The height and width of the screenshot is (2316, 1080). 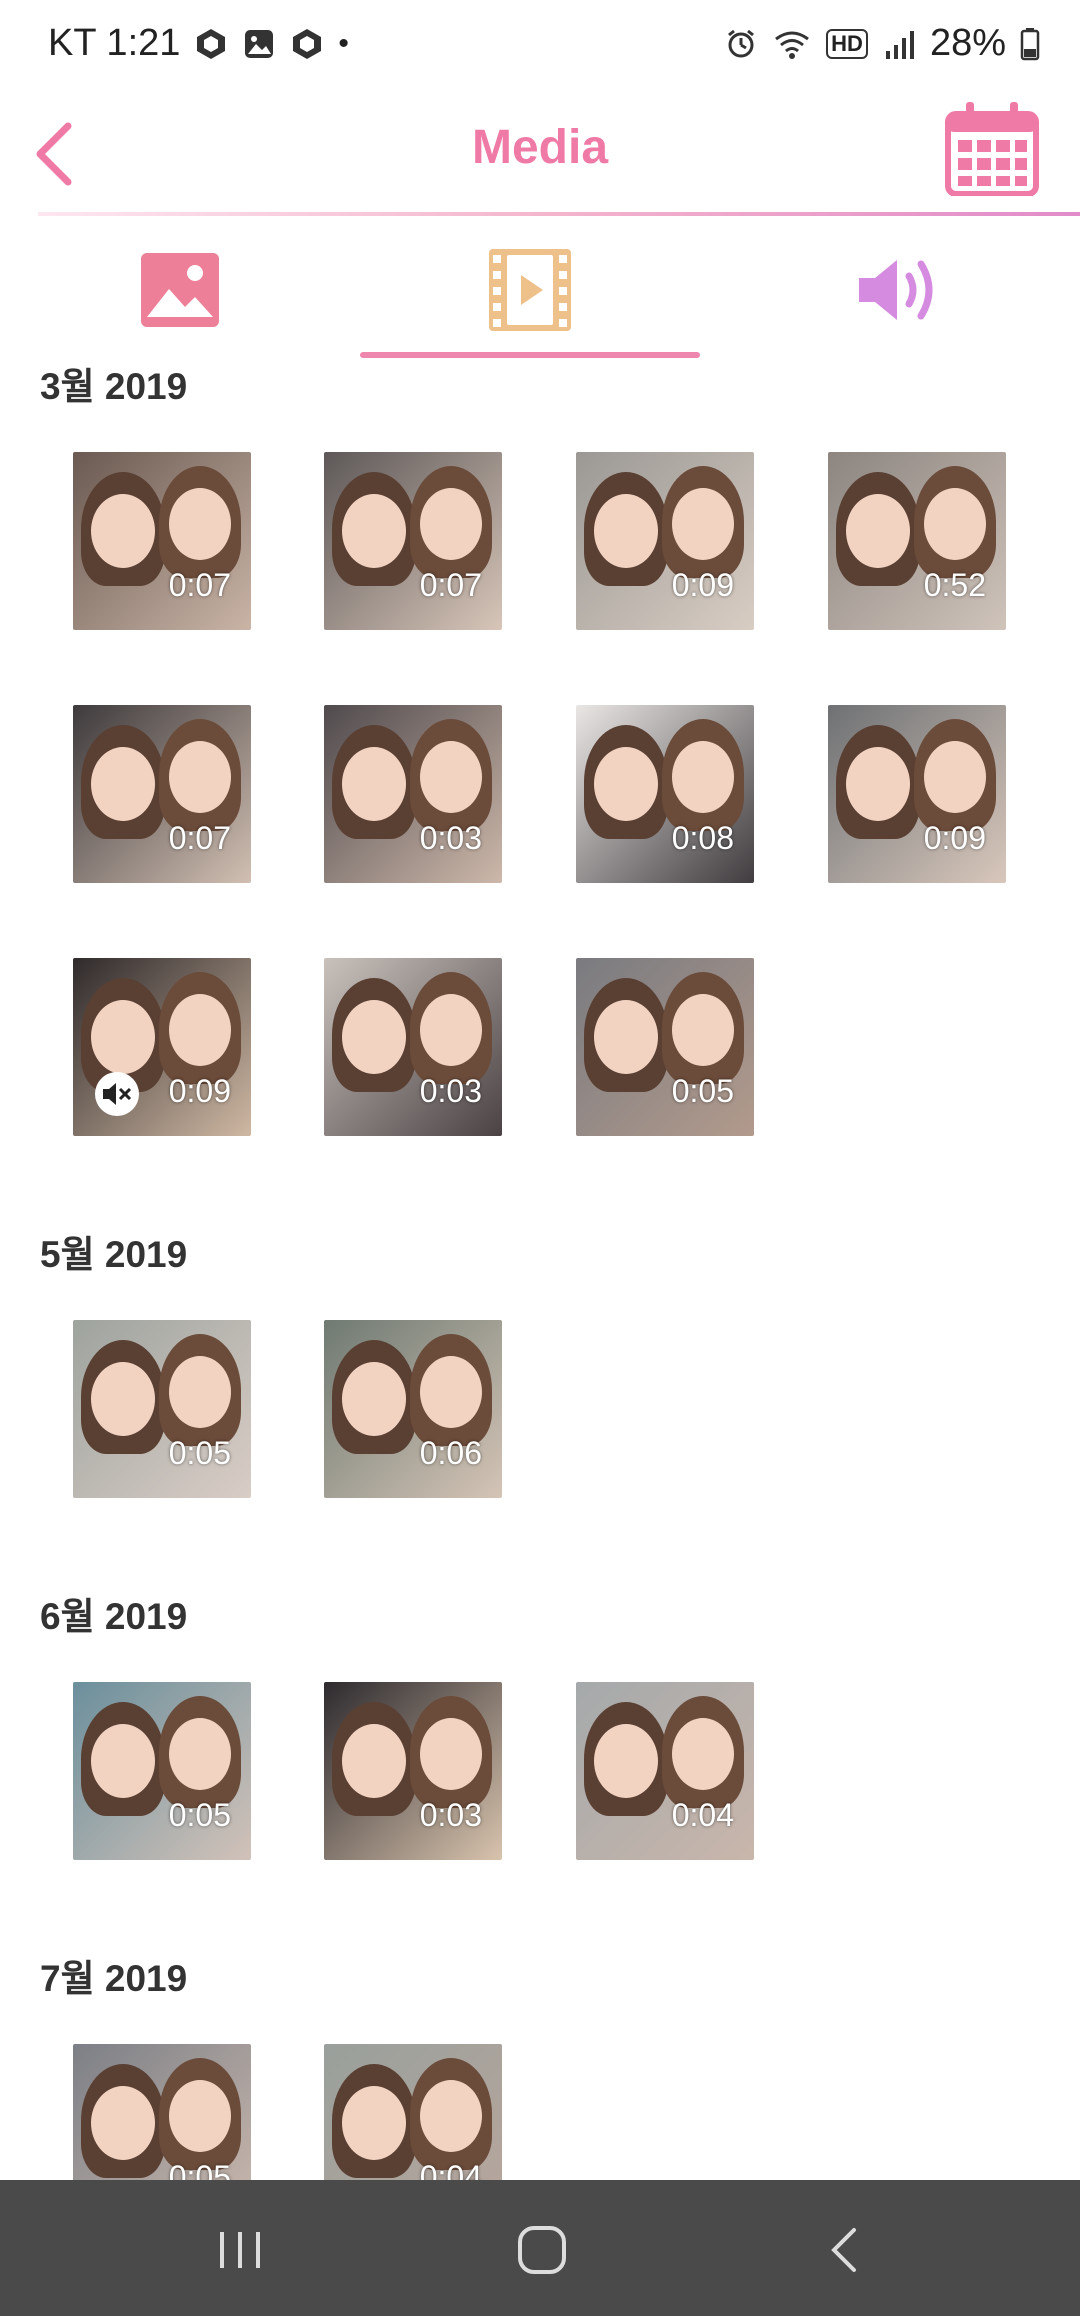 What do you see at coordinates (530, 290) in the screenshot?
I see `video-icon` at bounding box center [530, 290].